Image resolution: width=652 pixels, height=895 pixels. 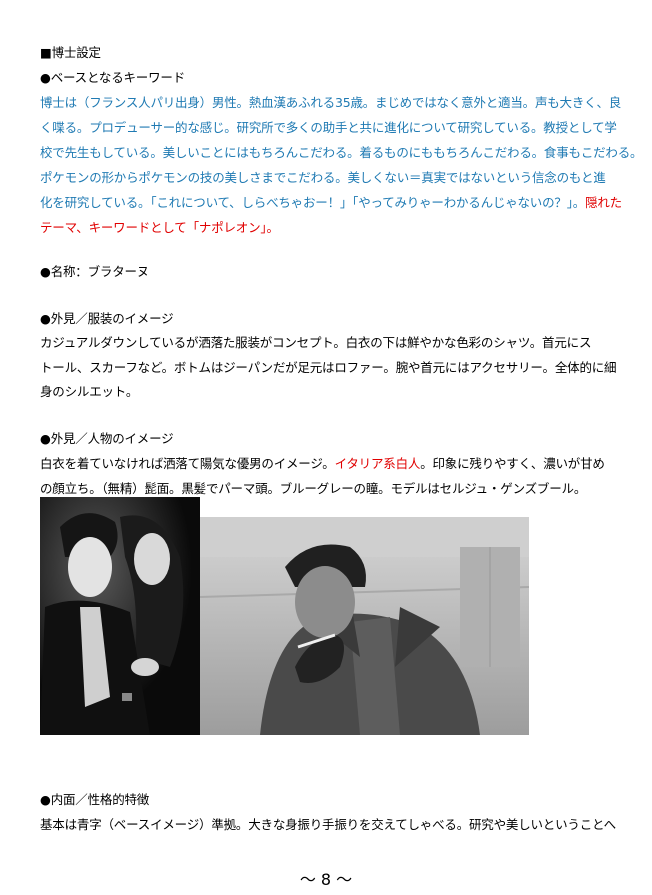 I want to click on reference-photo-couple, so click(x=120, y=616).